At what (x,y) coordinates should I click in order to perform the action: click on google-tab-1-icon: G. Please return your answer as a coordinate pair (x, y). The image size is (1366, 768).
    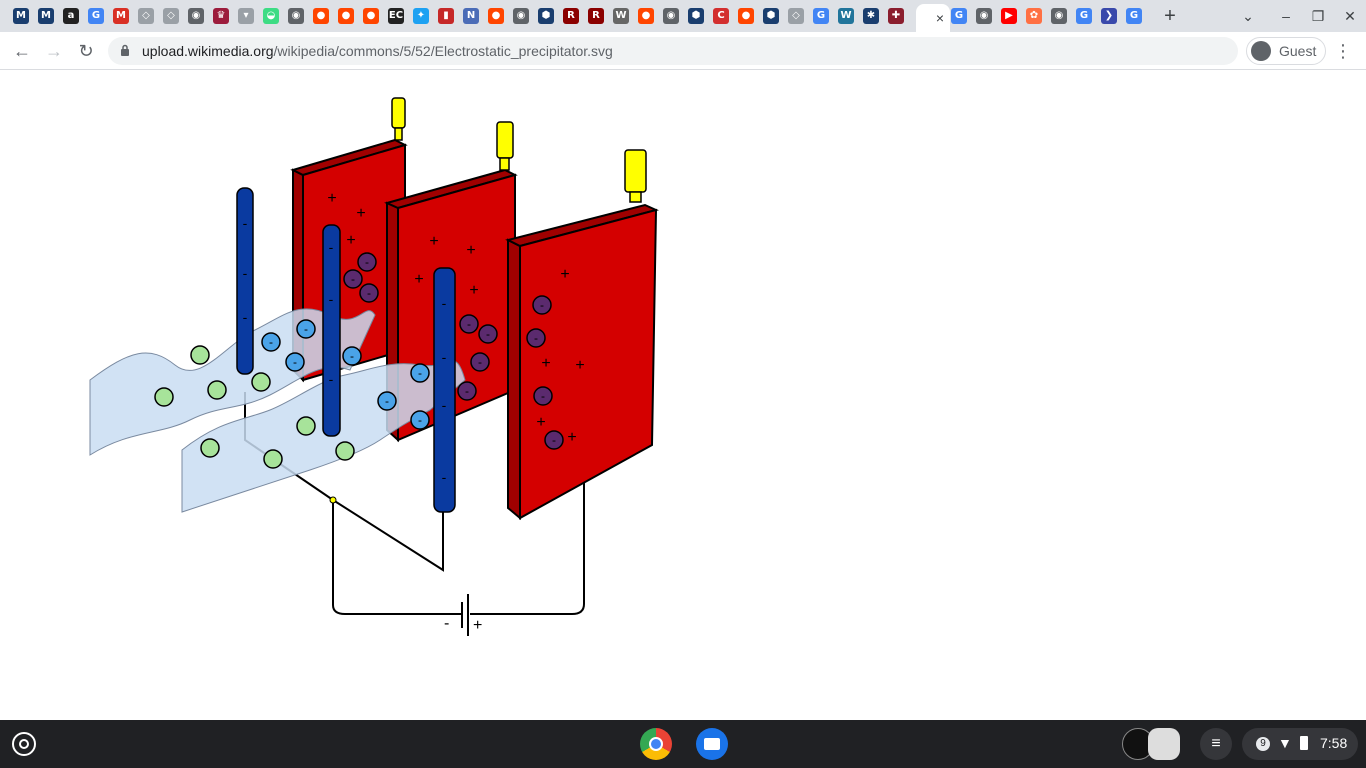
    Looking at the image, I should click on (96, 16).